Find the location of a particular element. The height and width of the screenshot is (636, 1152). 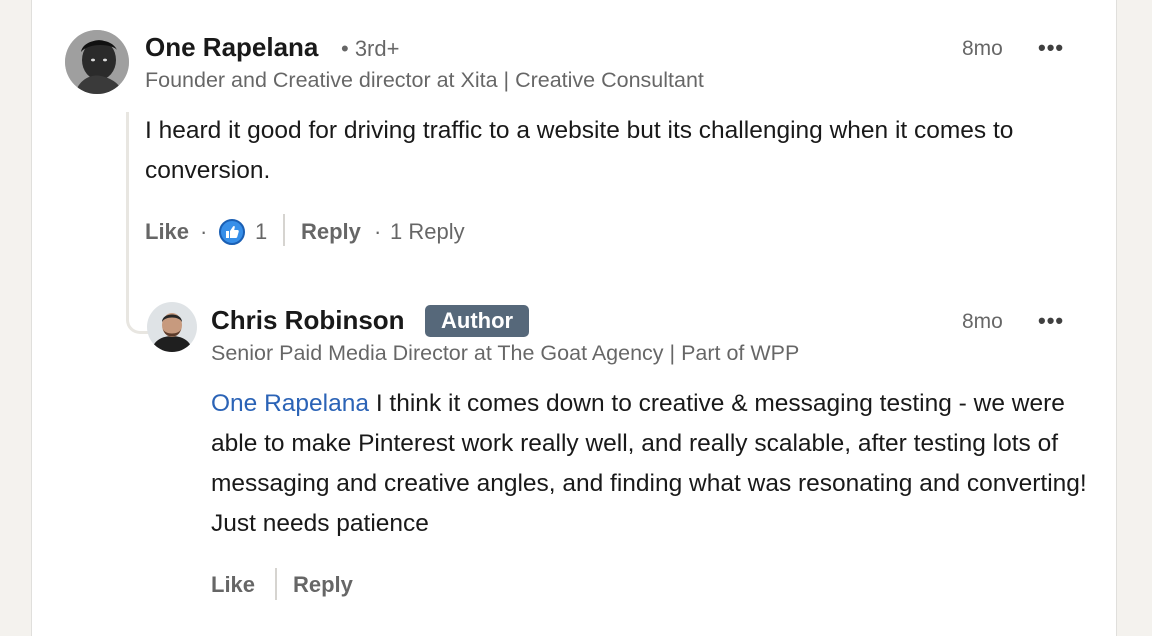

reply-reply-button: Reply is located at coordinates (323, 585).